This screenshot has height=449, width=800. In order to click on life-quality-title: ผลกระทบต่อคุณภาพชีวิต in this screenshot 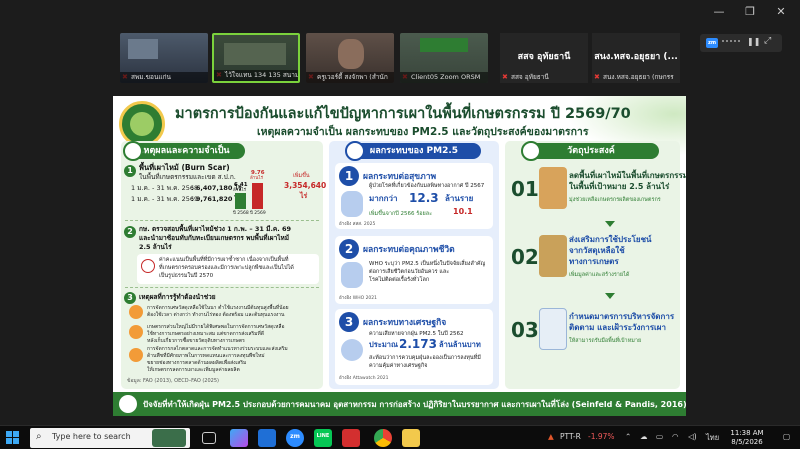, I will do `click(409, 250)`.